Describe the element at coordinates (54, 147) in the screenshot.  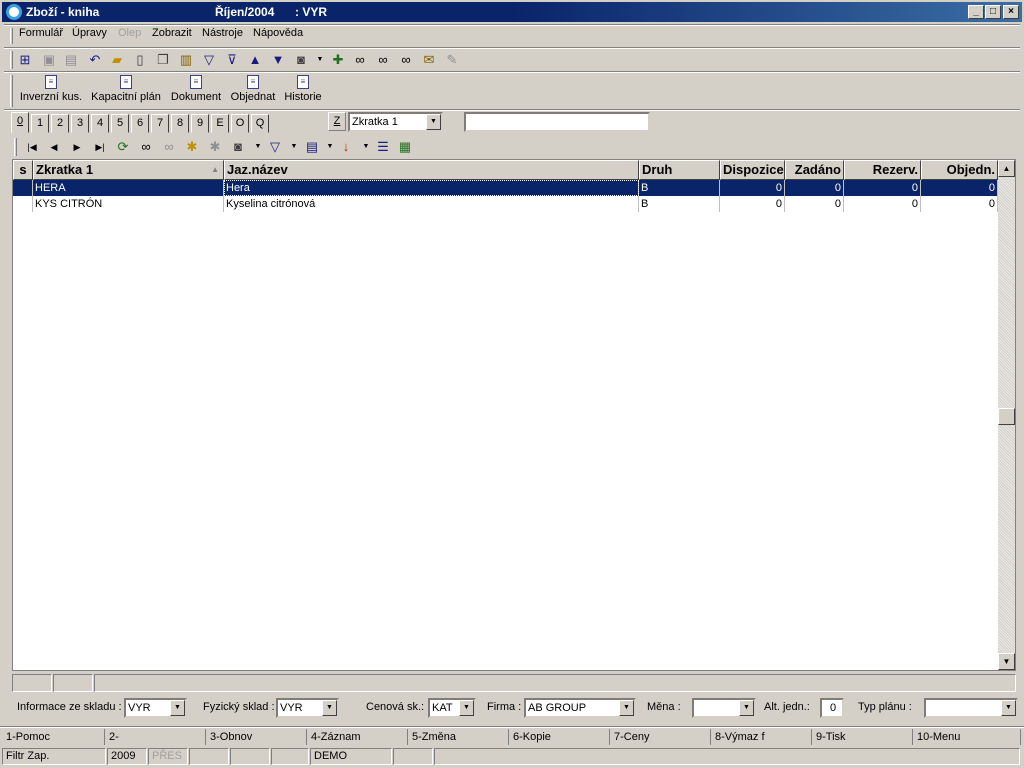
I see `prev-record-icon: ◀` at that location.